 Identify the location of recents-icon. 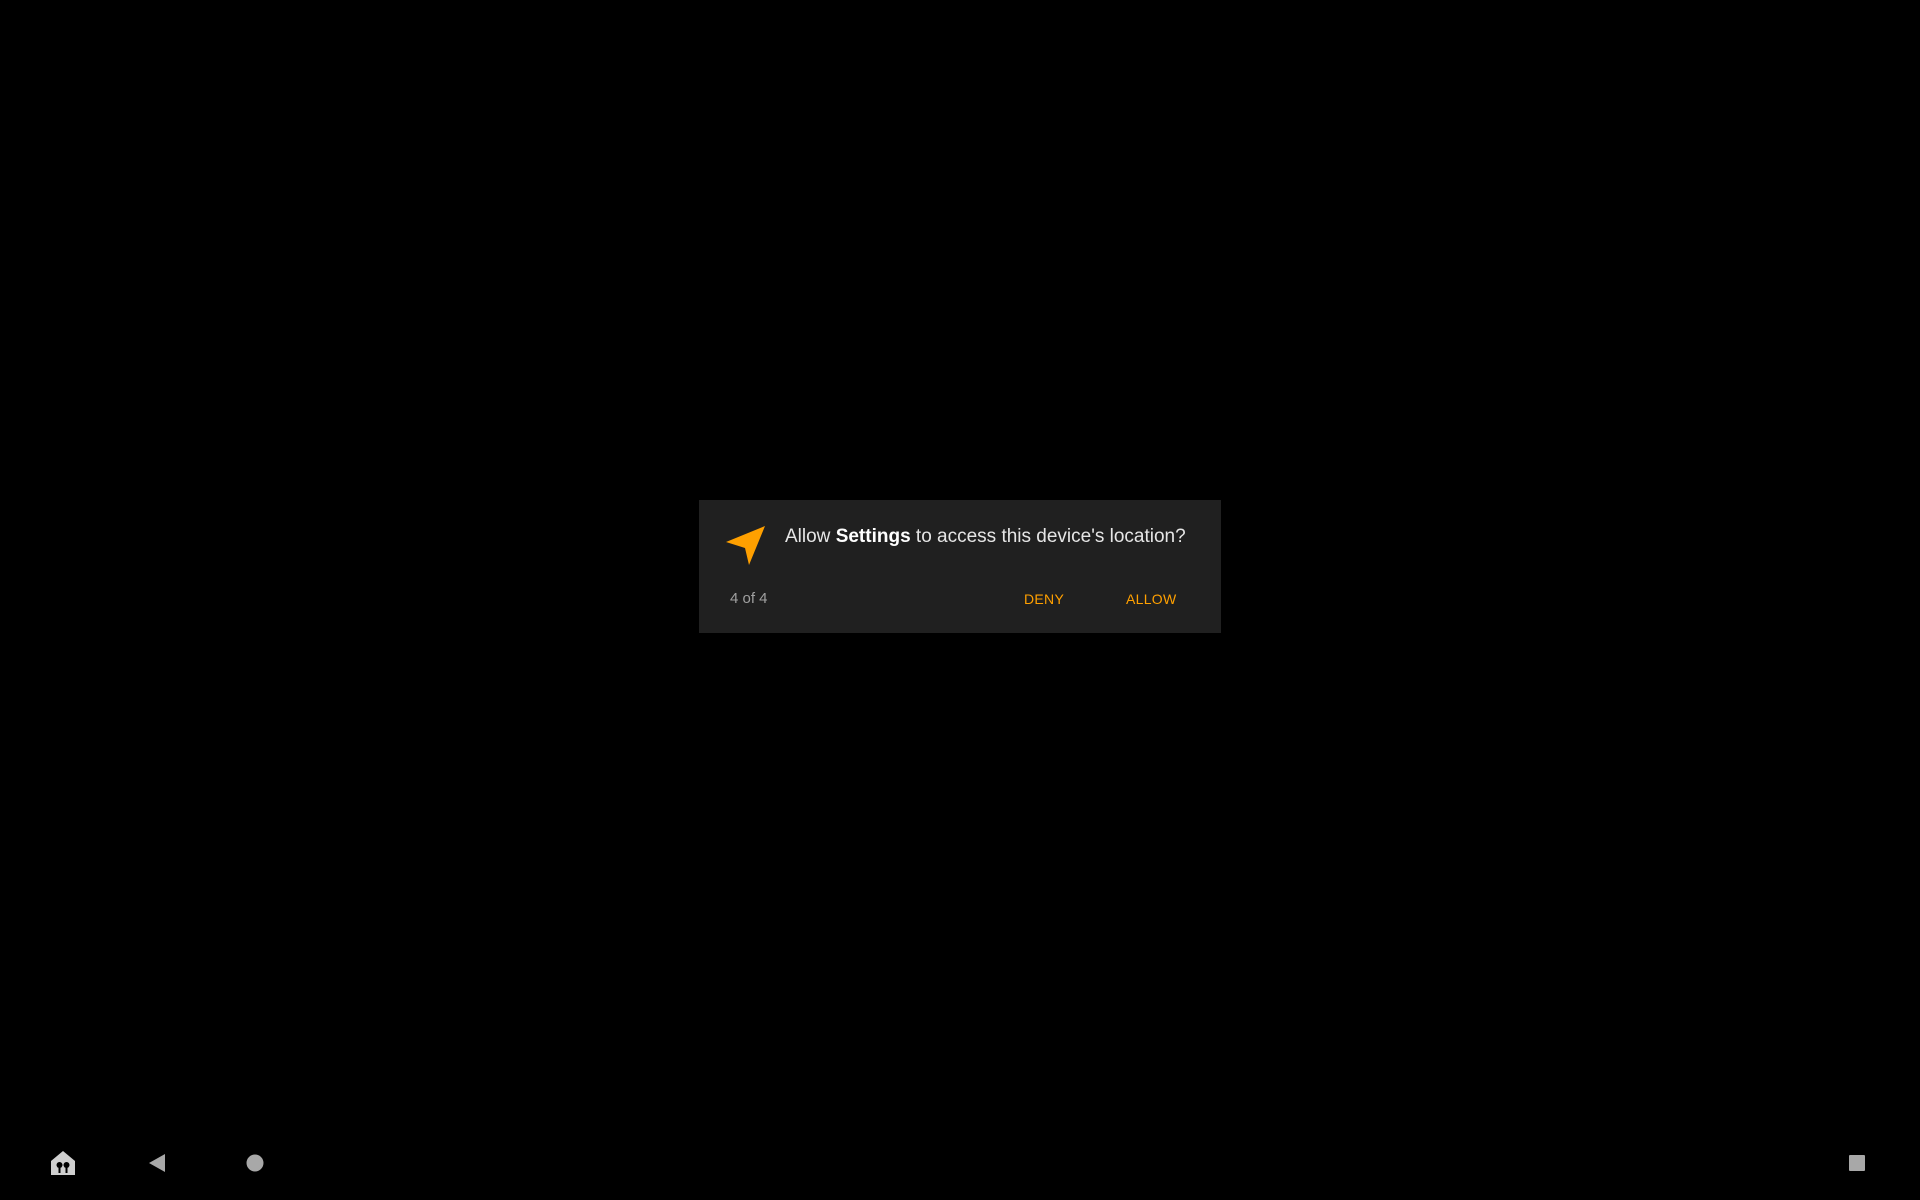
(1857, 1165).